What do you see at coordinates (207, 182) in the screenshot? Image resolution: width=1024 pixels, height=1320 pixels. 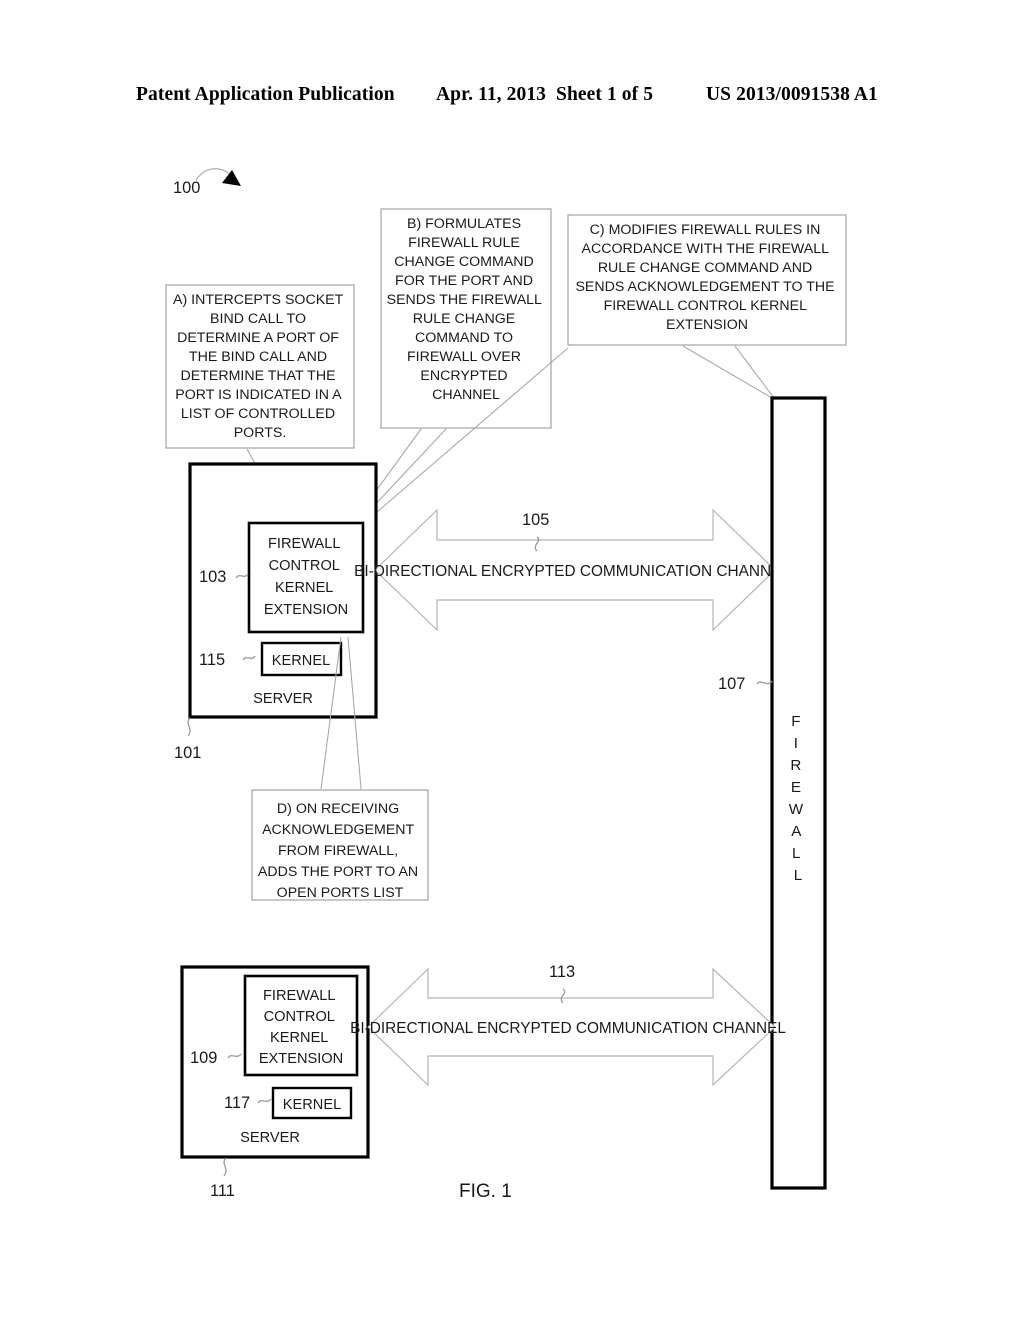 I see `figure-ref-100: 100` at bounding box center [207, 182].